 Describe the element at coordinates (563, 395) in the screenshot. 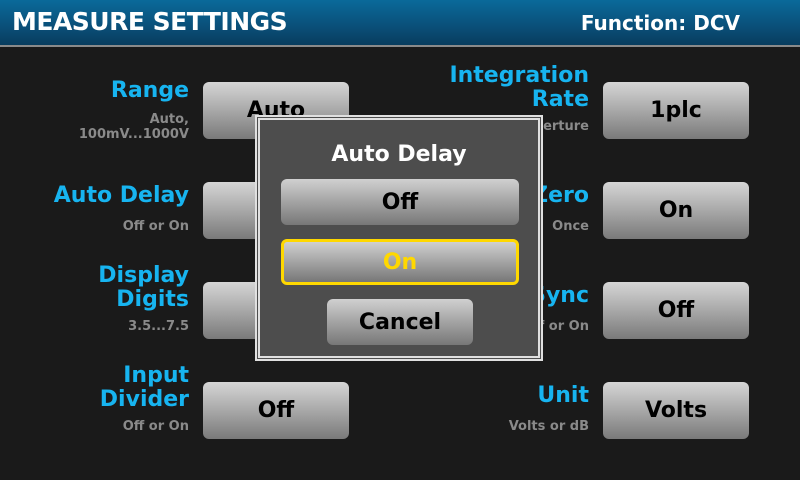

I see `unit-label: Unit` at that location.